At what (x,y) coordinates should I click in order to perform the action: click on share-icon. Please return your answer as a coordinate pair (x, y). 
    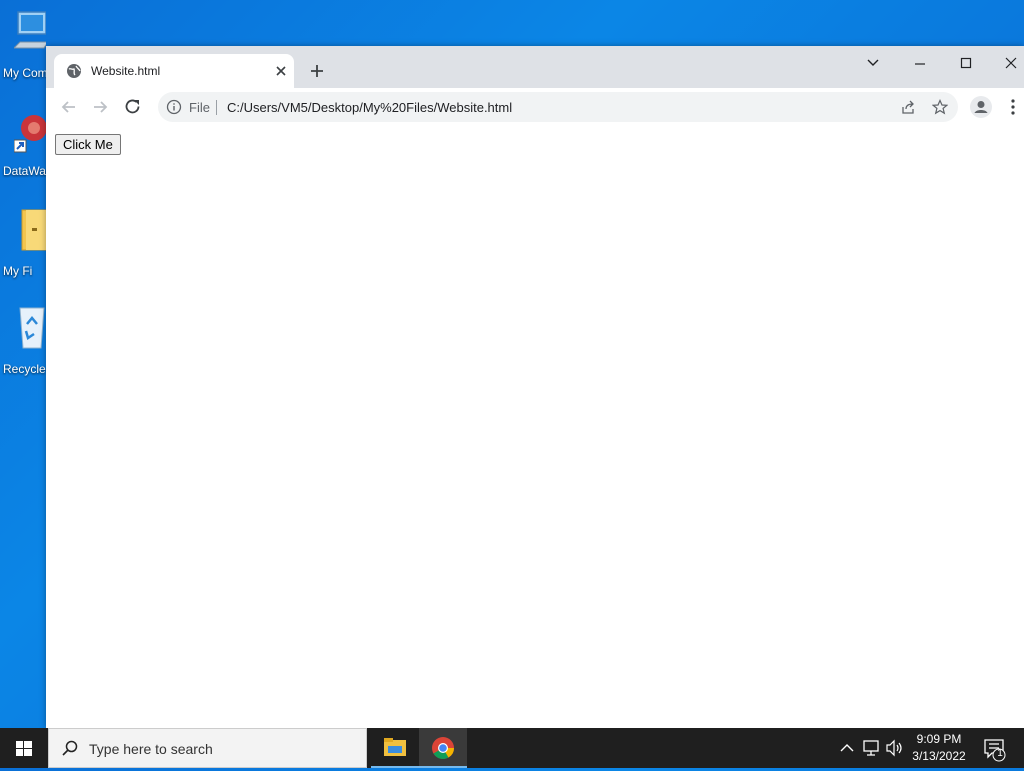
    Looking at the image, I should click on (908, 107).